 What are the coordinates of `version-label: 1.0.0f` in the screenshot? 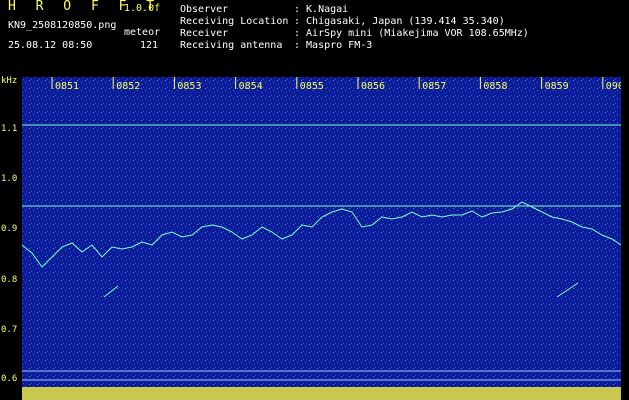 It's located at (142, 8).